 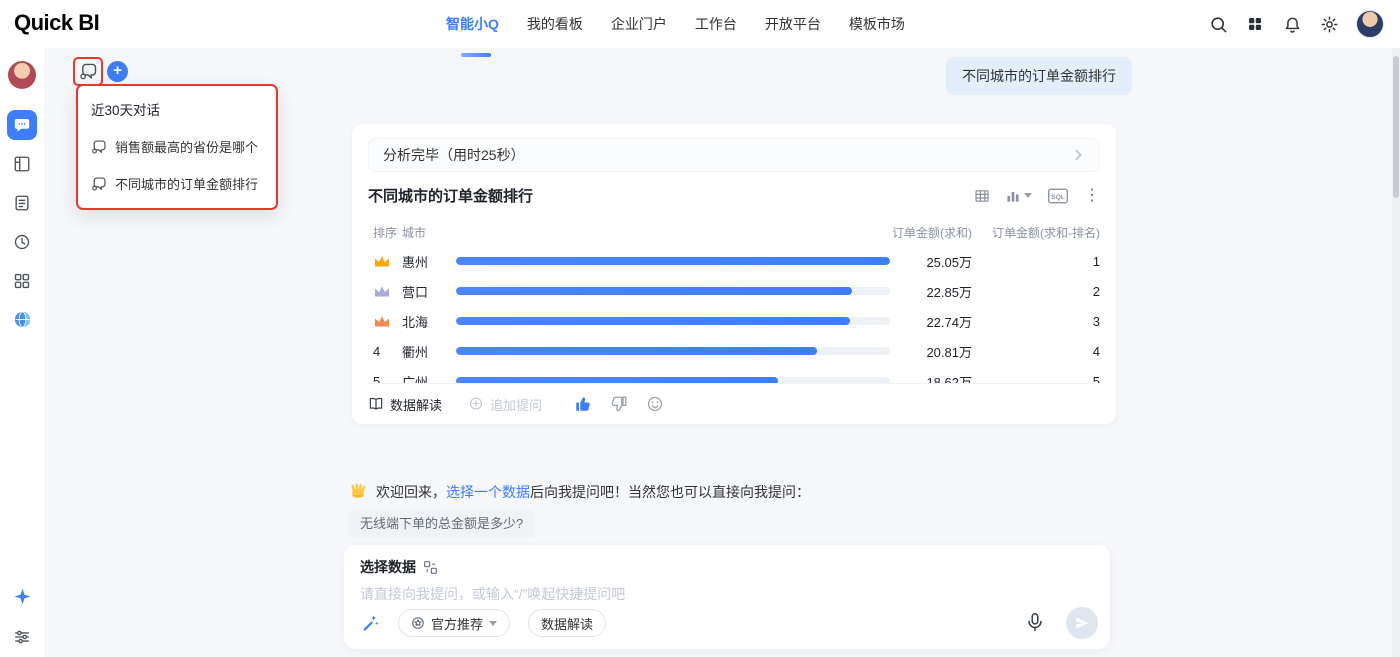 What do you see at coordinates (1292, 24) in the screenshot?
I see `bell-icon` at bounding box center [1292, 24].